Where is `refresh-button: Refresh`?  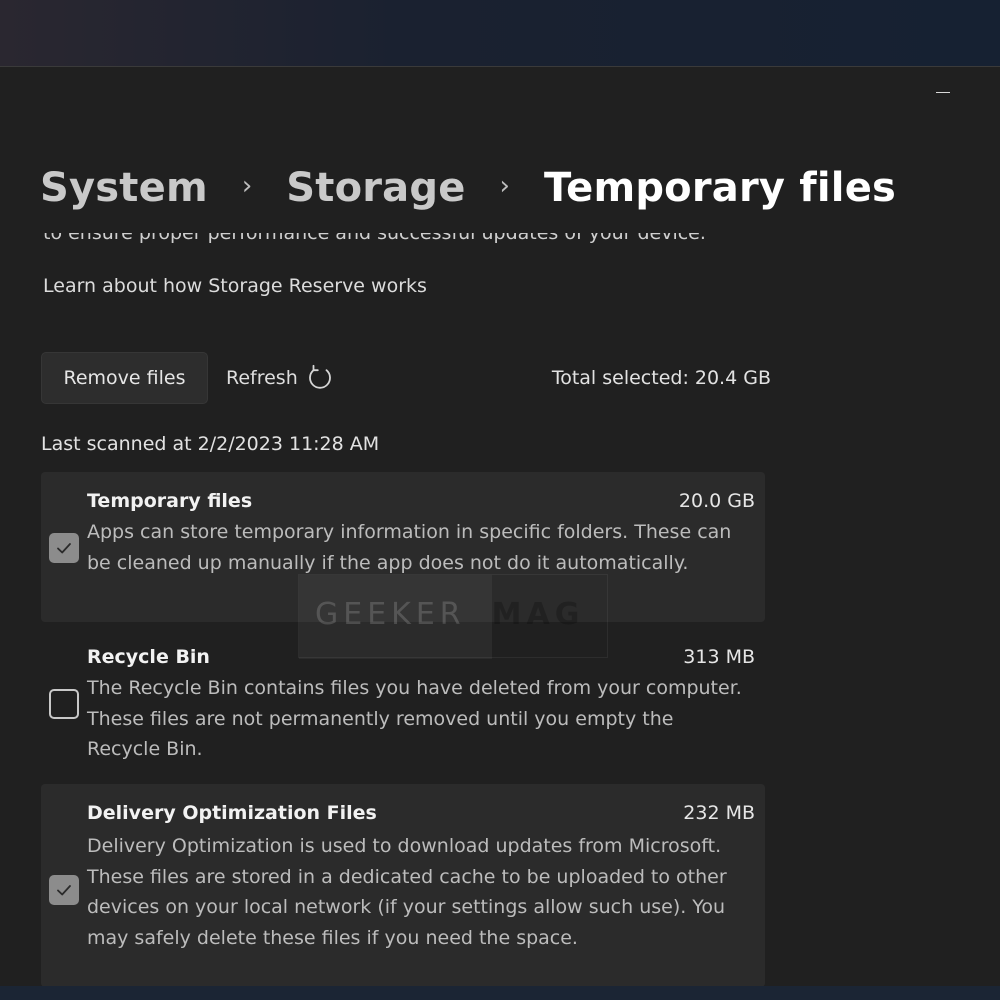
refresh-button: Refresh is located at coordinates (280, 378).